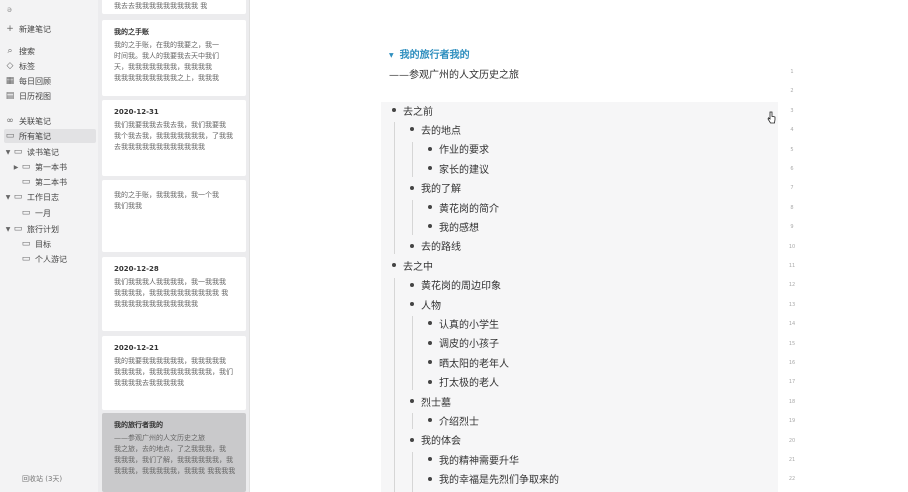  What do you see at coordinates (50, 66) in the screenshot?
I see `sidebar-item-tag: ◇ 标签` at bounding box center [50, 66].